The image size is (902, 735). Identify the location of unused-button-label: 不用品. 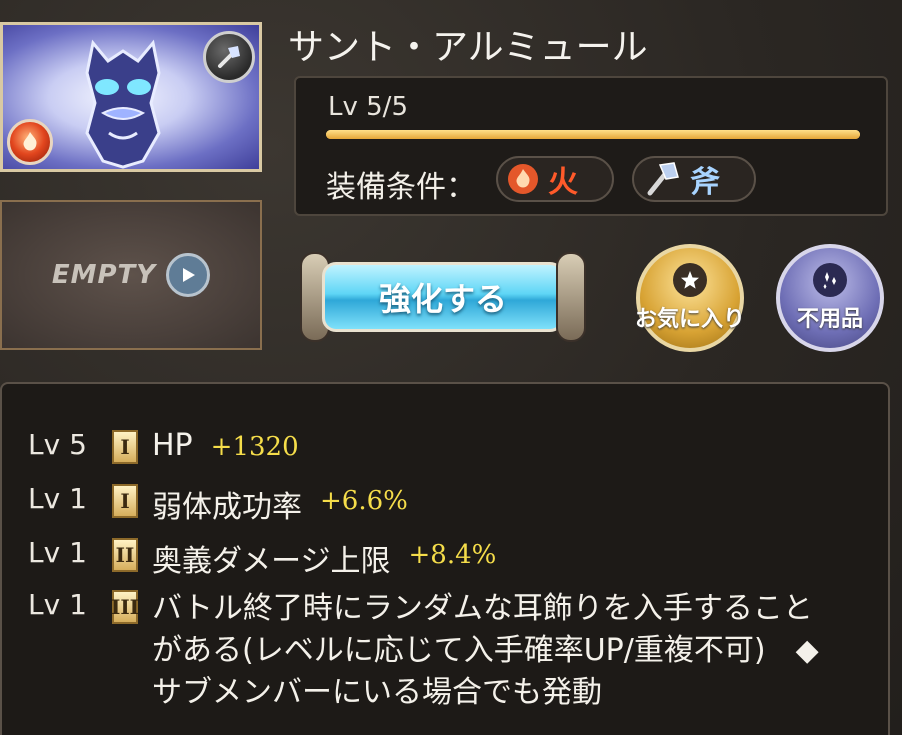
(829, 319).